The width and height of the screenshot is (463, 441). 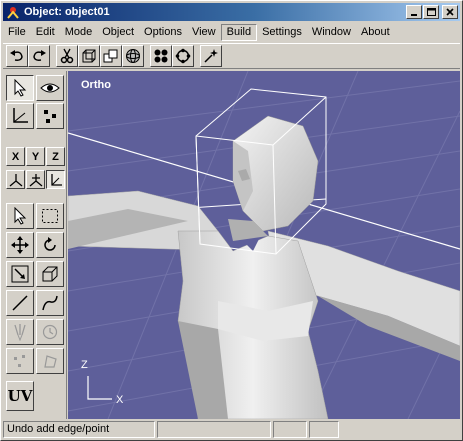 I want to click on close-icon, so click(x=450, y=12).